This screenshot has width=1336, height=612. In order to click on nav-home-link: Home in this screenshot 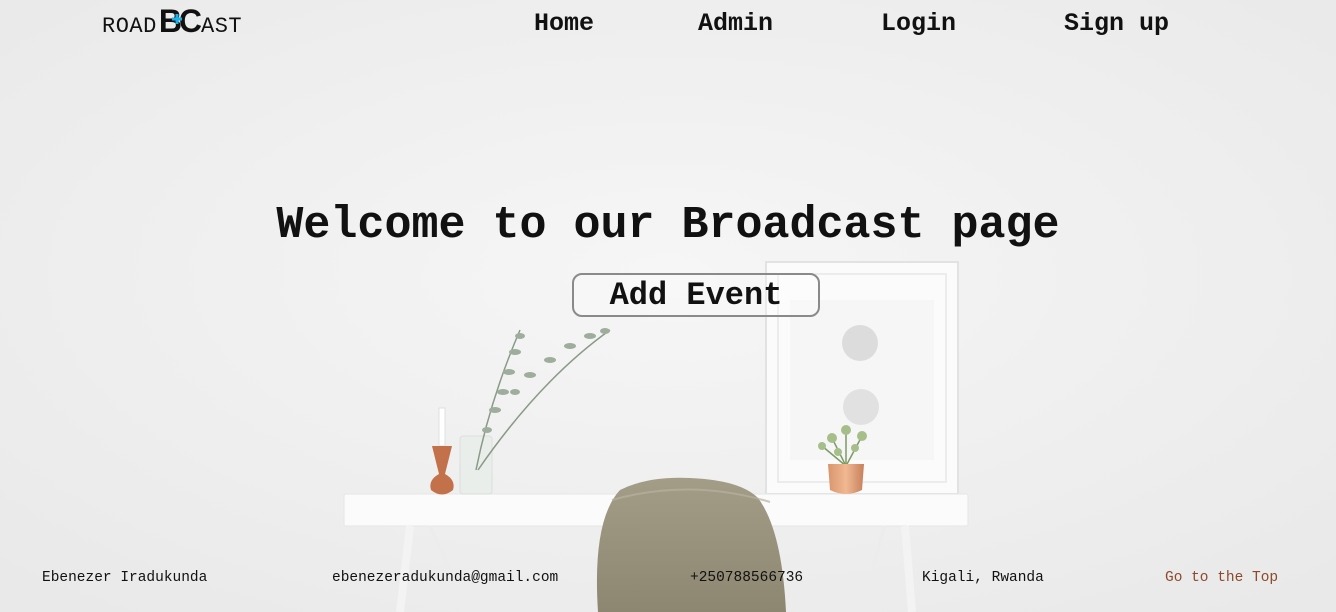, I will do `click(564, 24)`.